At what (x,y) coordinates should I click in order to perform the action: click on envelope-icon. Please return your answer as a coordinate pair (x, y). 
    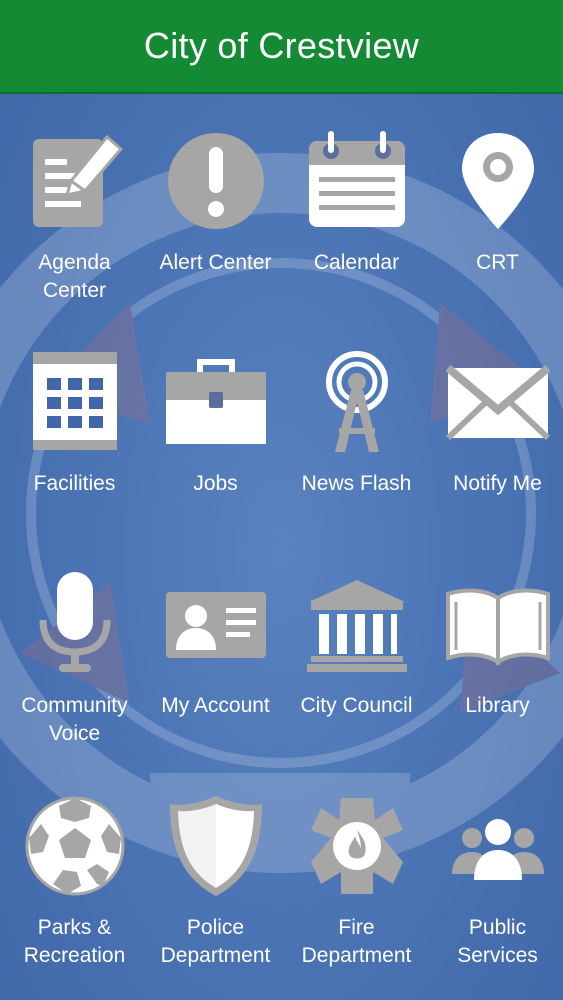
    Looking at the image, I should click on (497, 402).